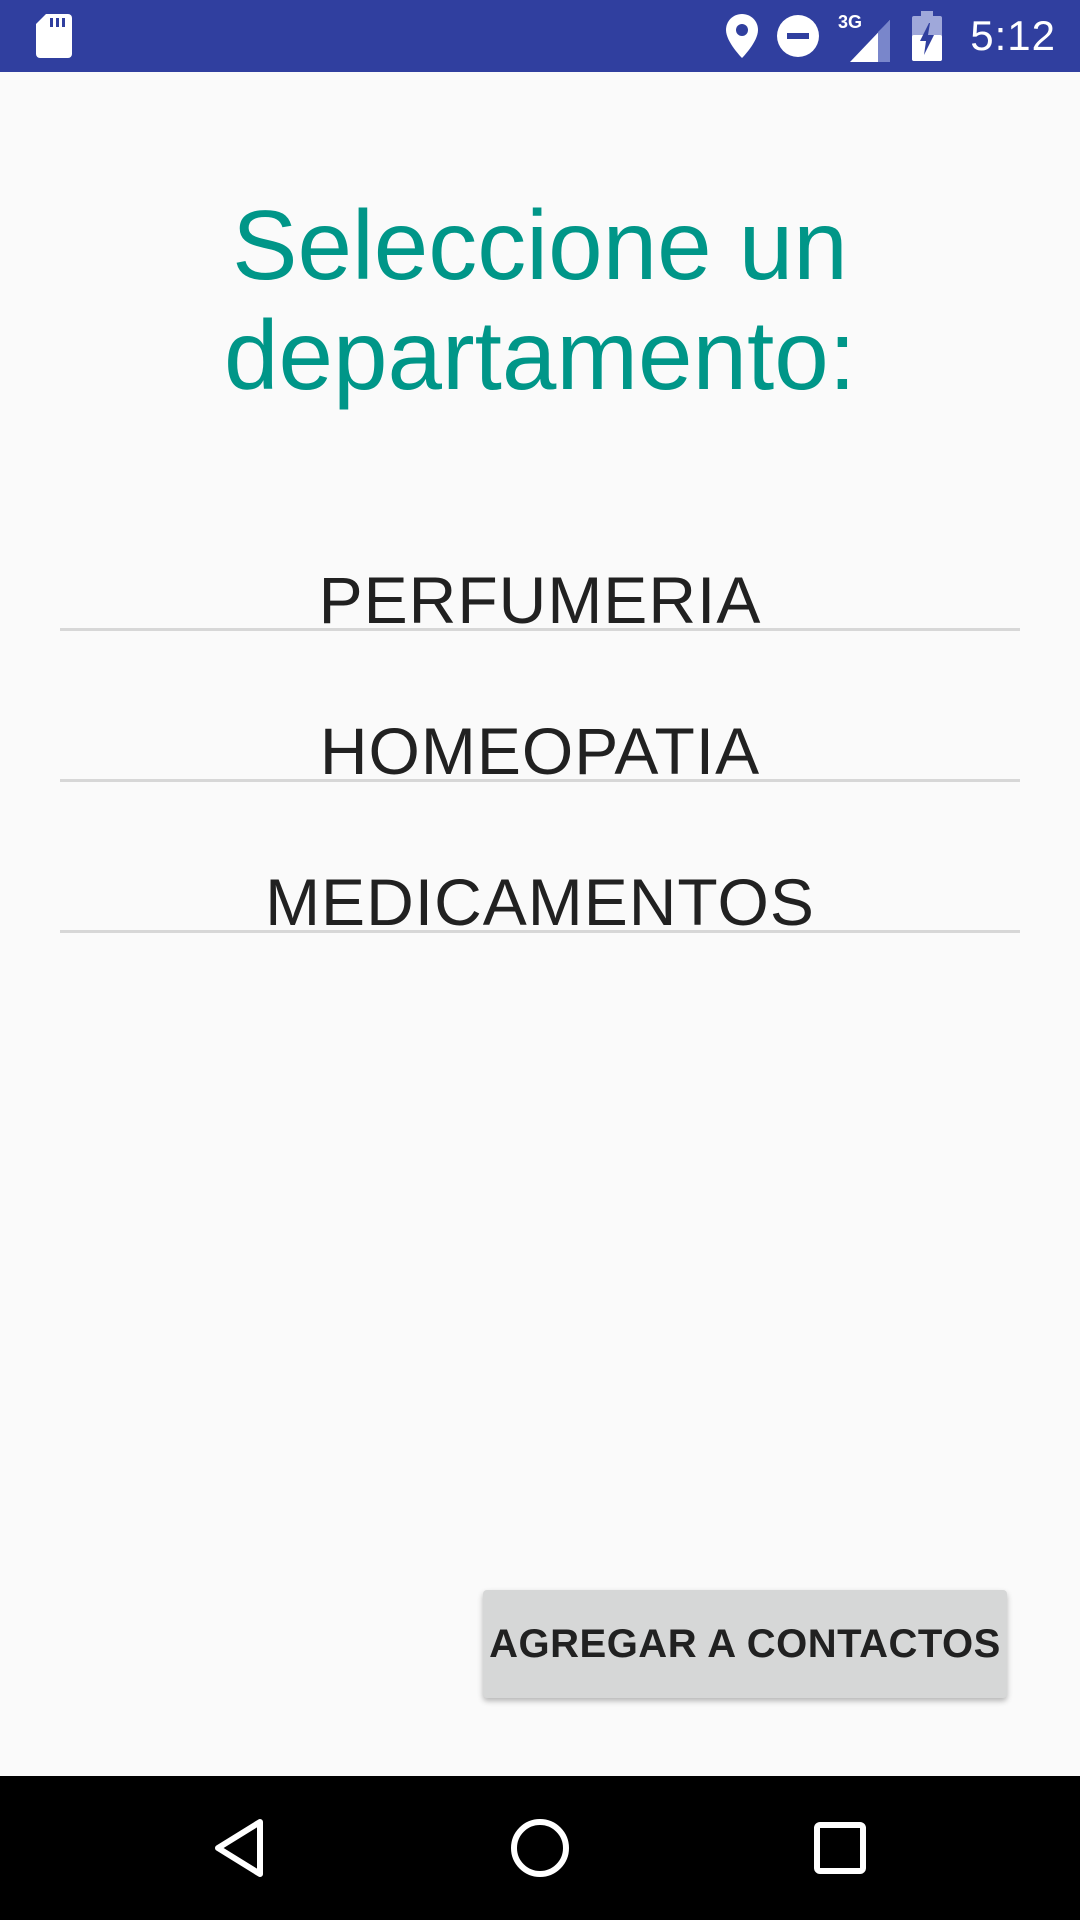 The height and width of the screenshot is (1920, 1080). What do you see at coordinates (798, 36) in the screenshot?
I see `do-not-disturb-icon` at bounding box center [798, 36].